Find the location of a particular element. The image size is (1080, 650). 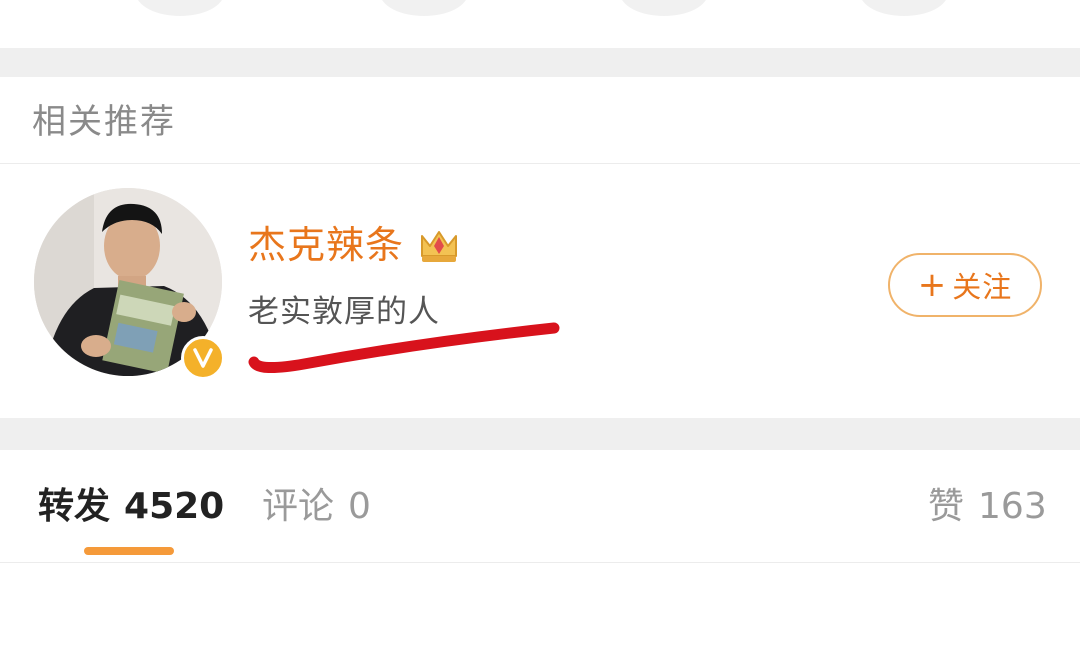

tab-like: 赞 163 is located at coordinates (987, 507).